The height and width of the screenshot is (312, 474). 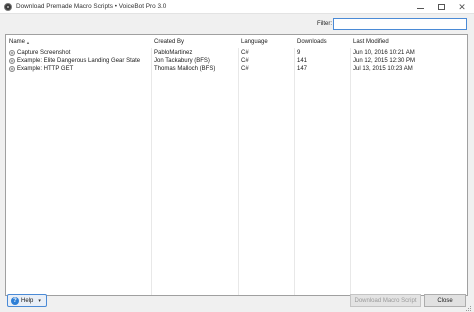 What do you see at coordinates (254, 42) in the screenshot?
I see `column-header-language: Language` at bounding box center [254, 42].